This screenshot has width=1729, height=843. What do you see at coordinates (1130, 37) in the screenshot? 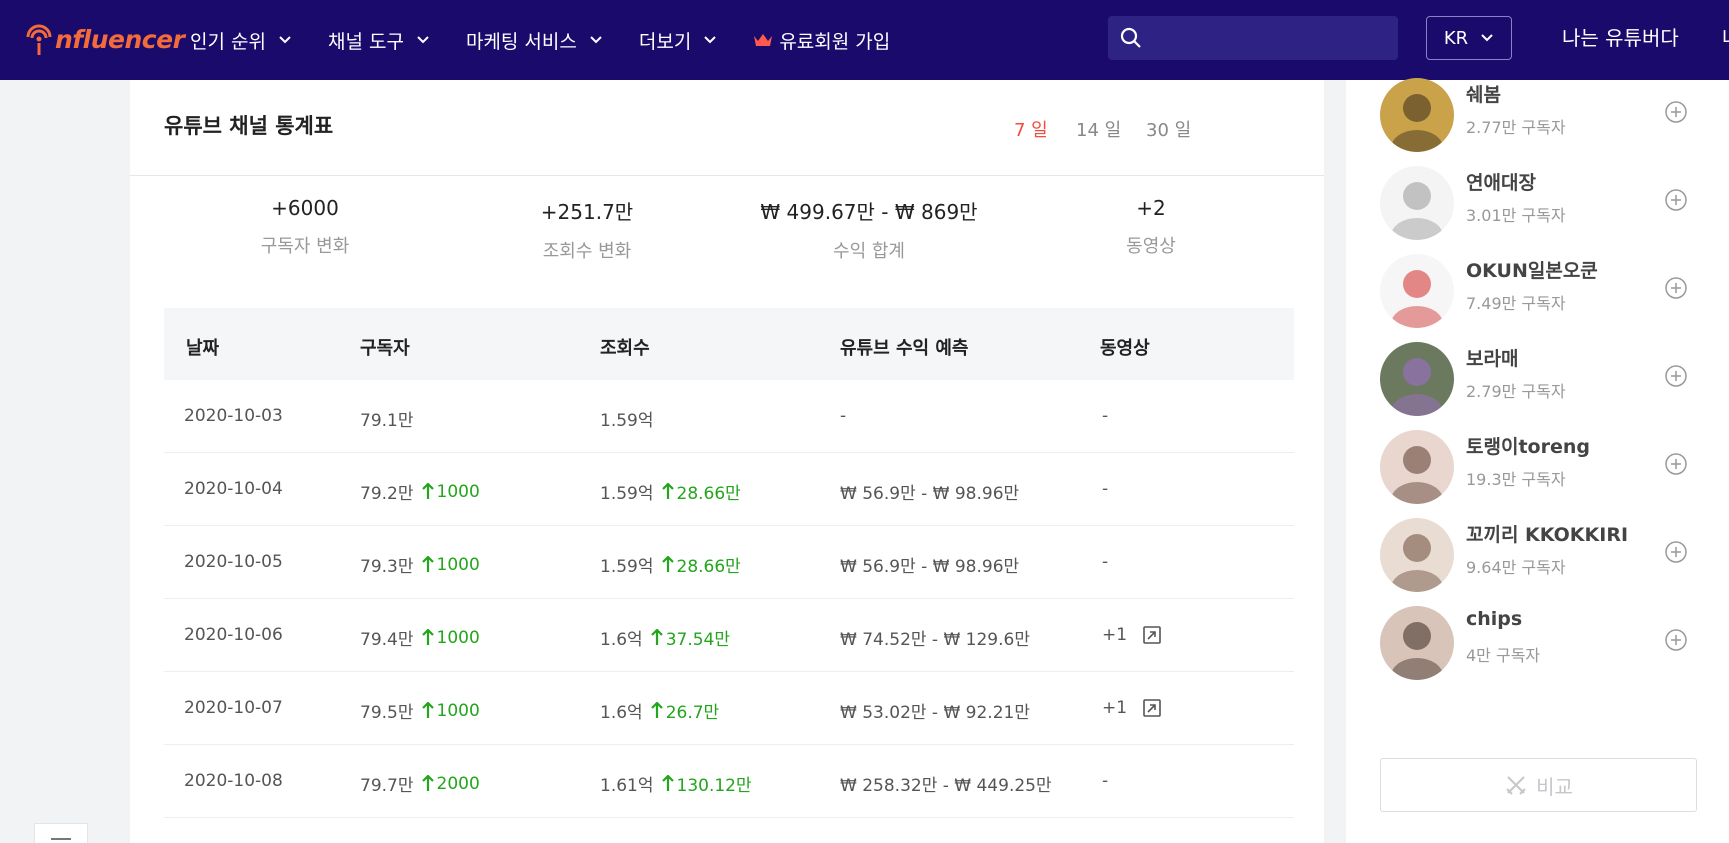
I see `search-icon` at bounding box center [1130, 37].